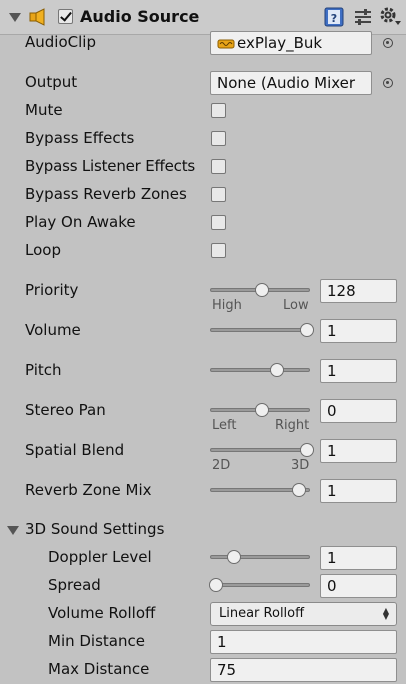 The image size is (406, 684). I want to click on spread-input: 0, so click(358, 586).